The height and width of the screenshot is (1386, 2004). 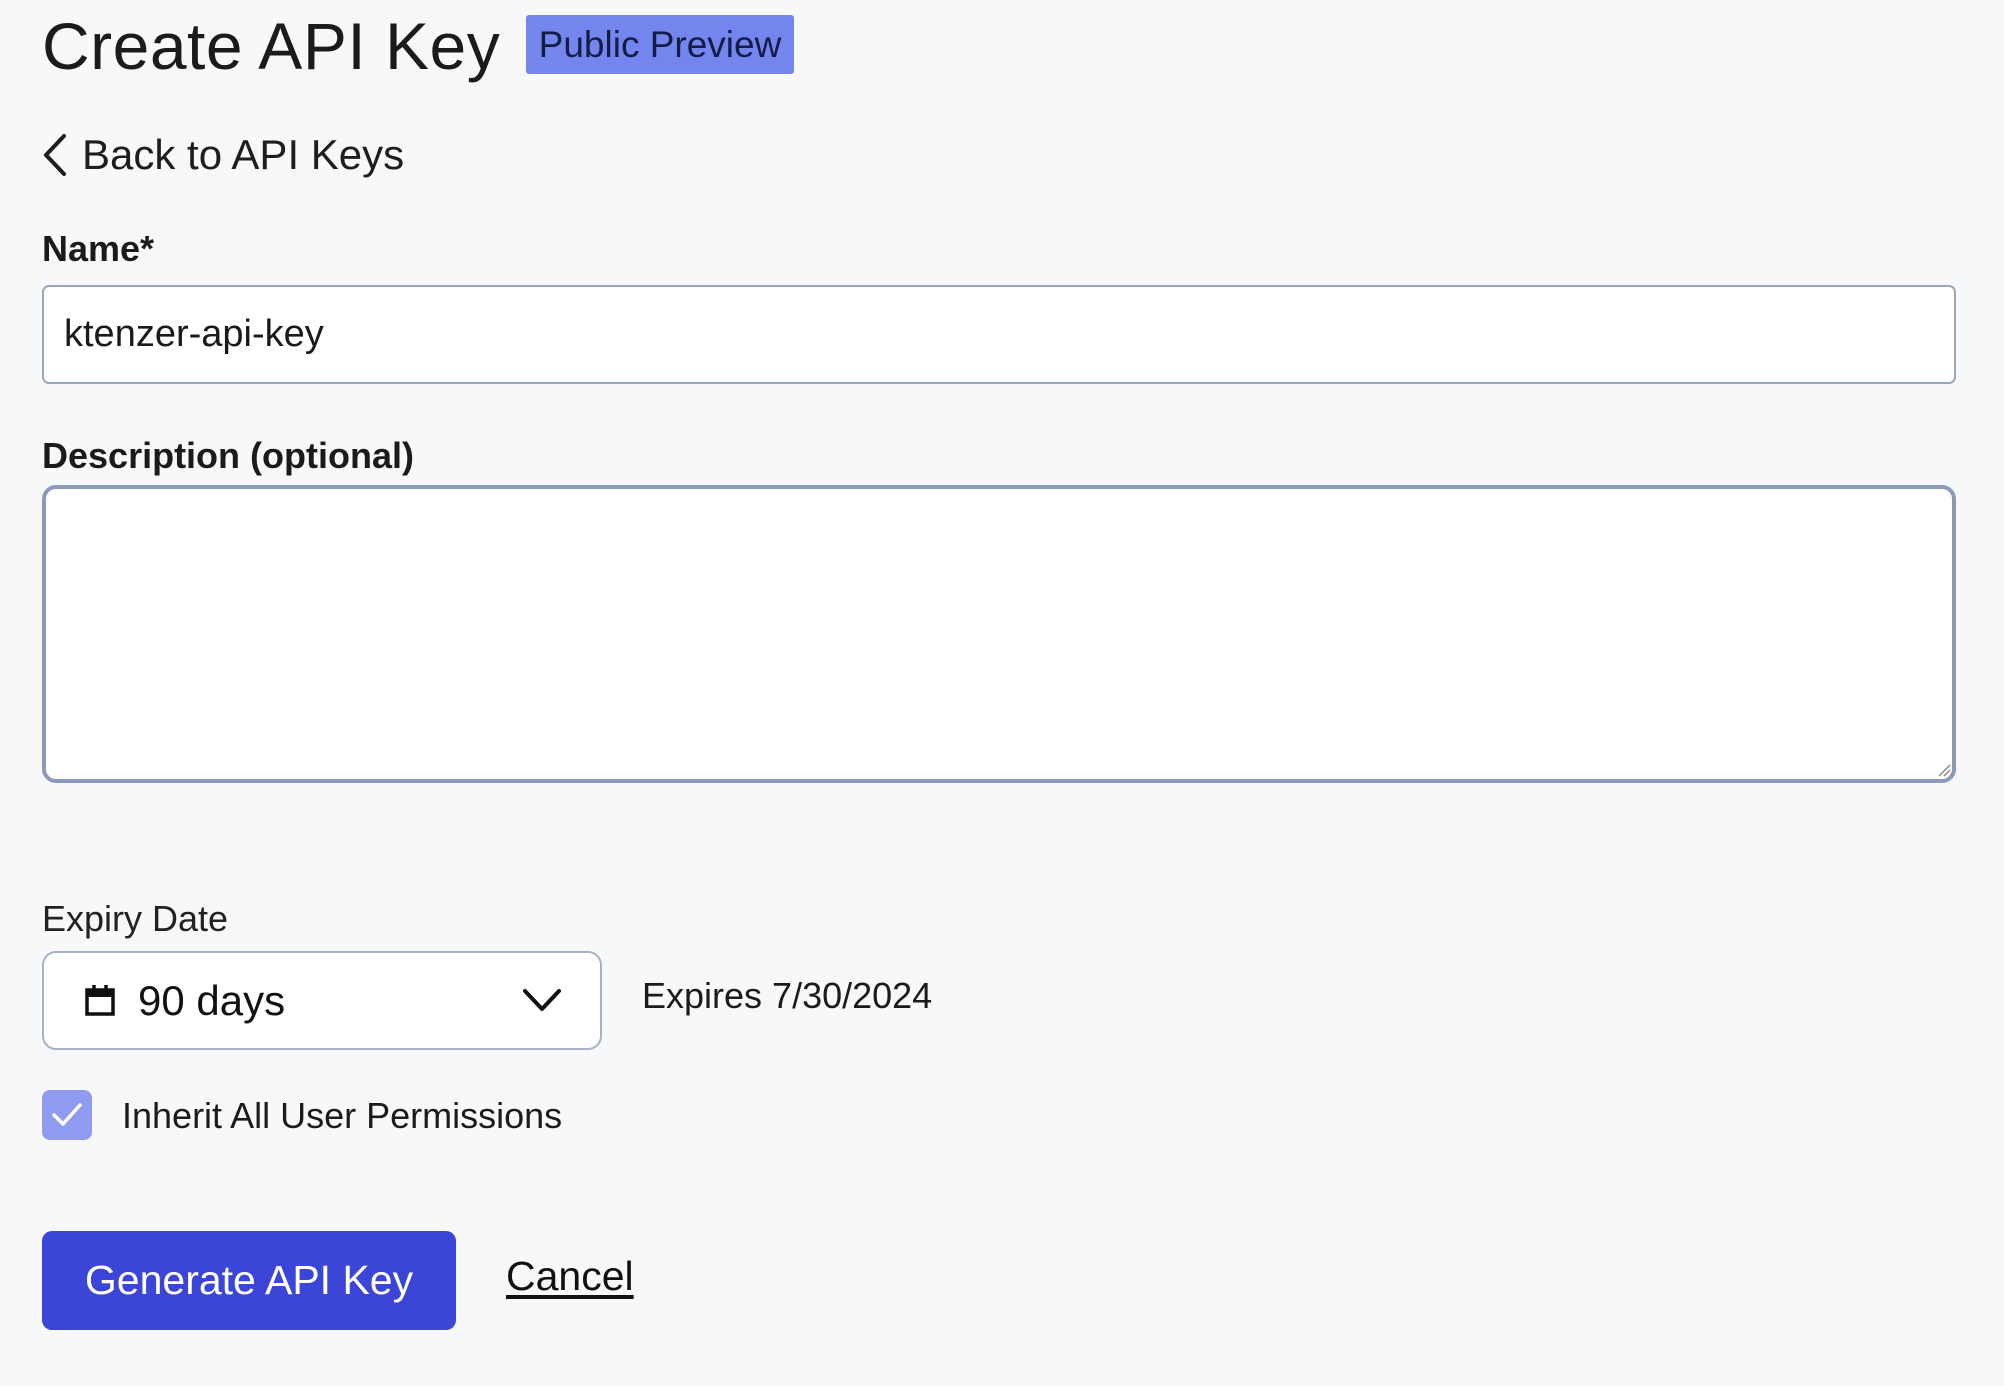 I want to click on public-preview-badge: Public Preview, so click(x=660, y=44).